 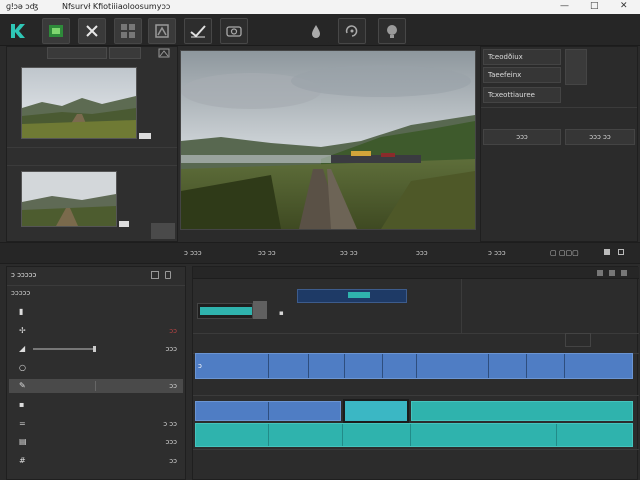 I want to click on square-icon: ▪, so click(x=22, y=404).